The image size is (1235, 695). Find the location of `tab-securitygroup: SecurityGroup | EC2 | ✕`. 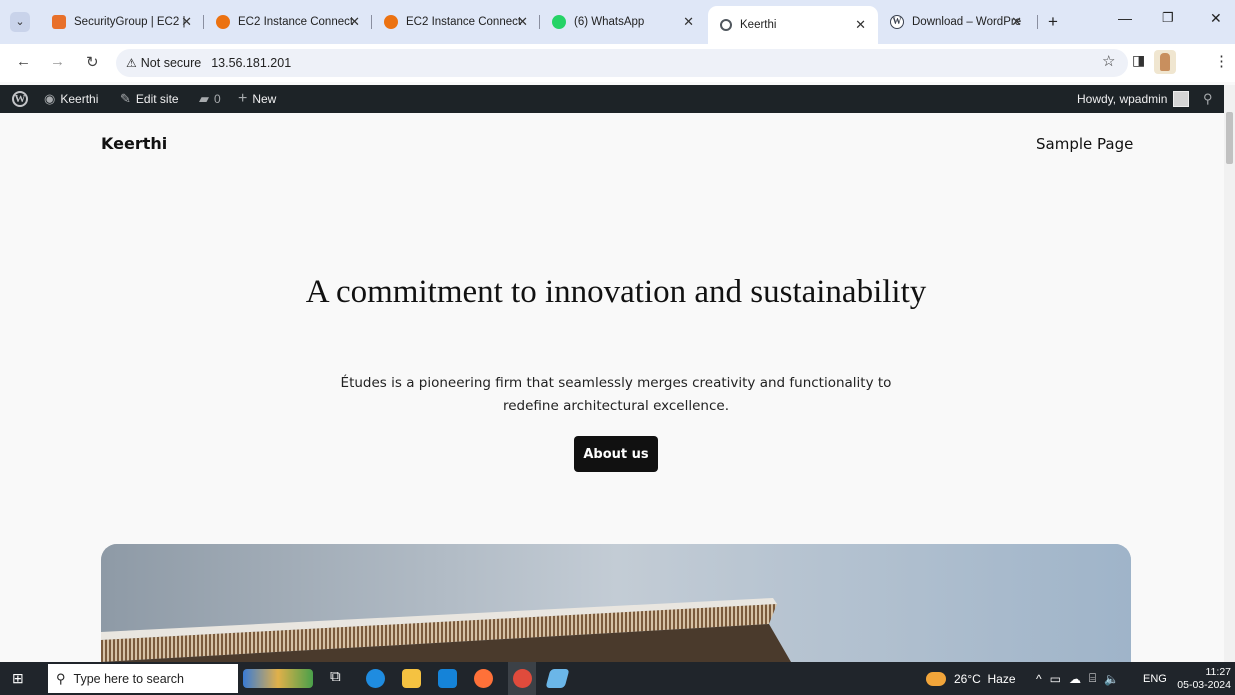

tab-securitygroup: SecurityGroup | EC2 | ✕ is located at coordinates (122, 22).